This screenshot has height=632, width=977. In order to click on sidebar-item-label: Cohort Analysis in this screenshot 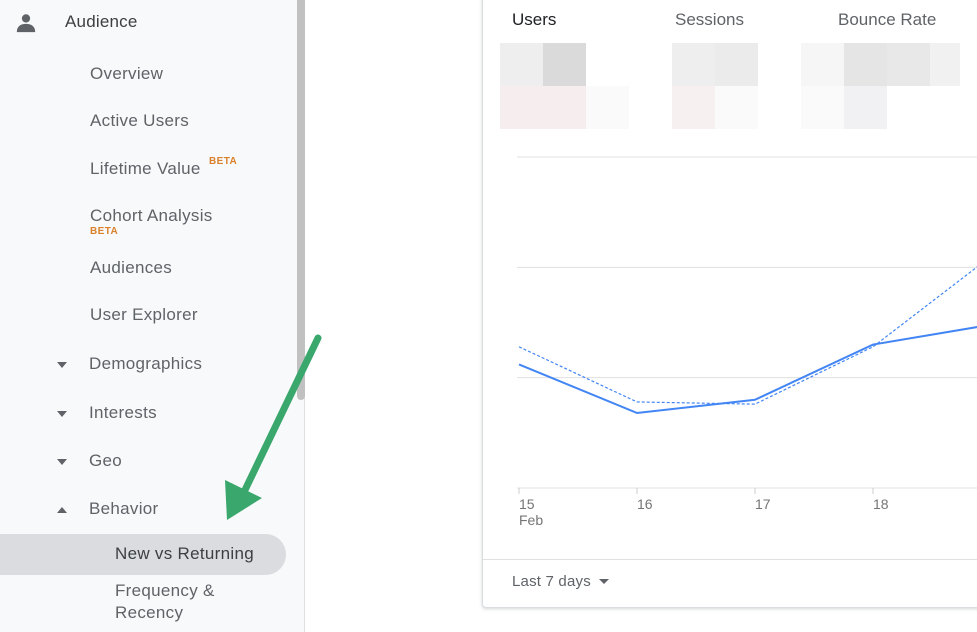, I will do `click(151, 215)`.